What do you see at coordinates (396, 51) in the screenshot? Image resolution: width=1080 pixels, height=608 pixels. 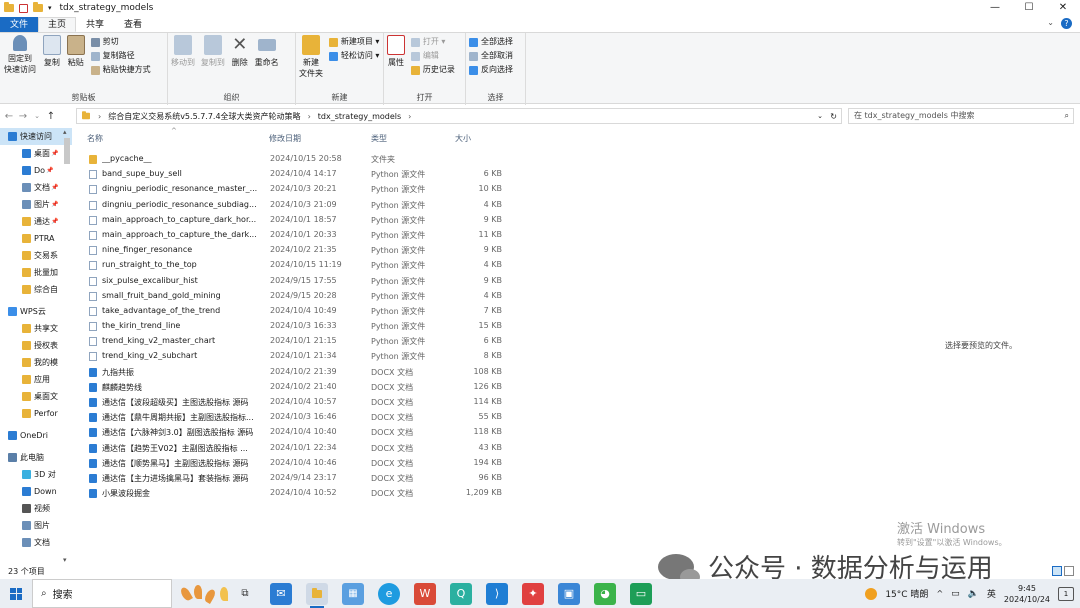 I see `properties-button: 属性` at bounding box center [396, 51].